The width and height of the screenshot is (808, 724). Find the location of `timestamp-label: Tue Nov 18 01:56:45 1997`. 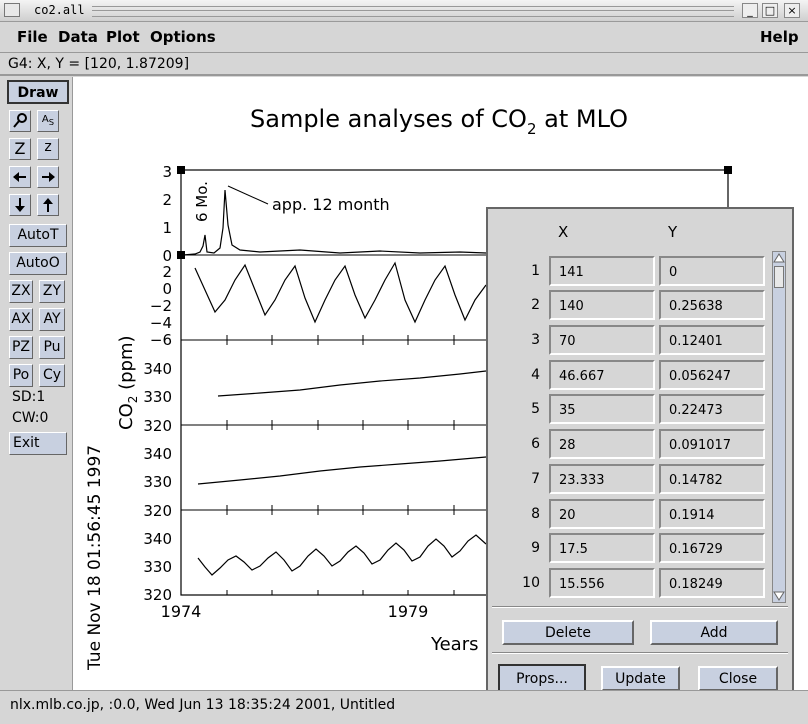

timestamp-label: Tue Nov 18 01:56:45 1997 is located at coordinates (95, 558).